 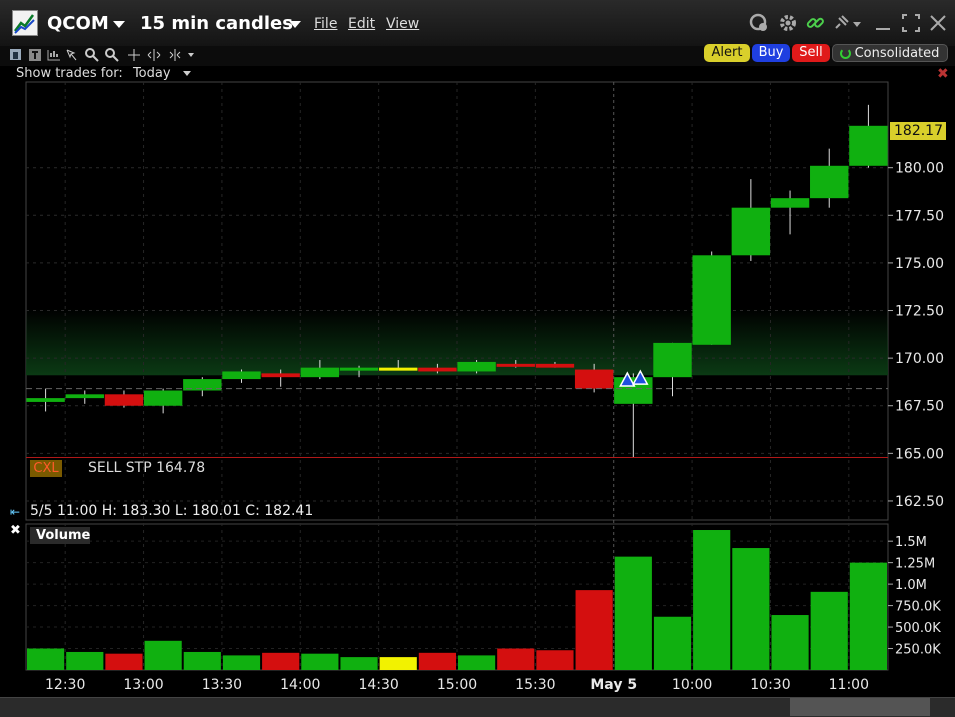 What do you see at coordinates (143, 685) in the screenshot?
I see `time-axis-label: 13:00` at bounding box center [143, 685].